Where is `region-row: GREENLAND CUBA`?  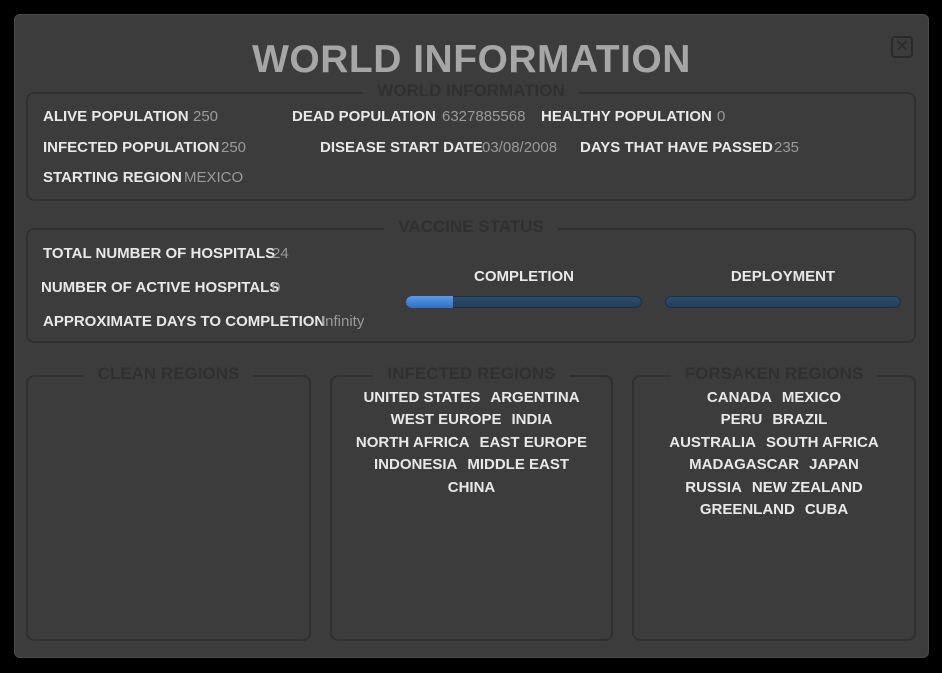
region-row: GREENLAND CUBA is located at coordinates (774, 510).